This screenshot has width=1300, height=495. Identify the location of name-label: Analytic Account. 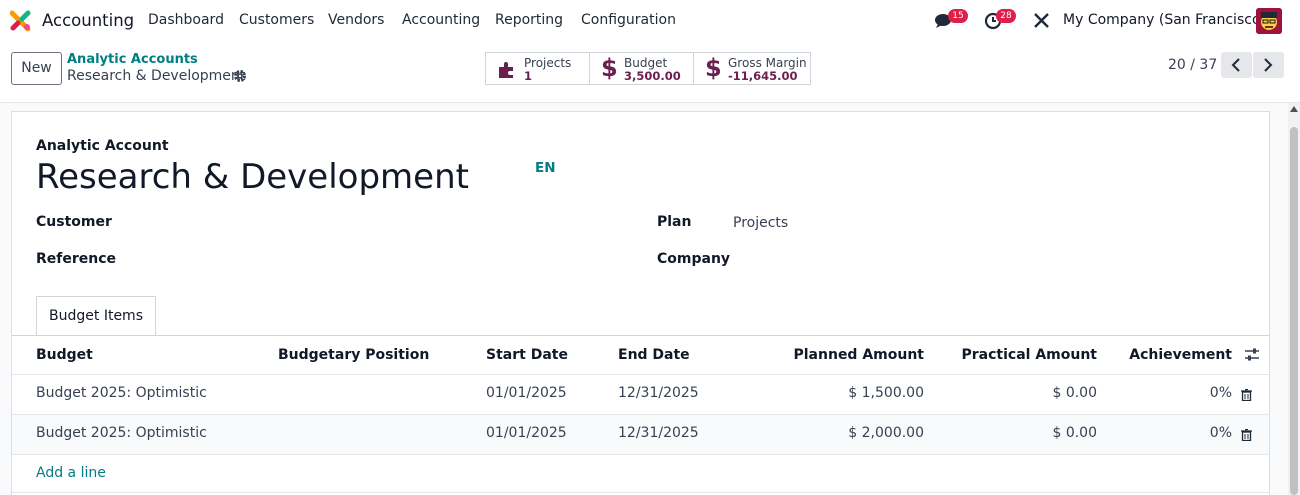
(102, 146).